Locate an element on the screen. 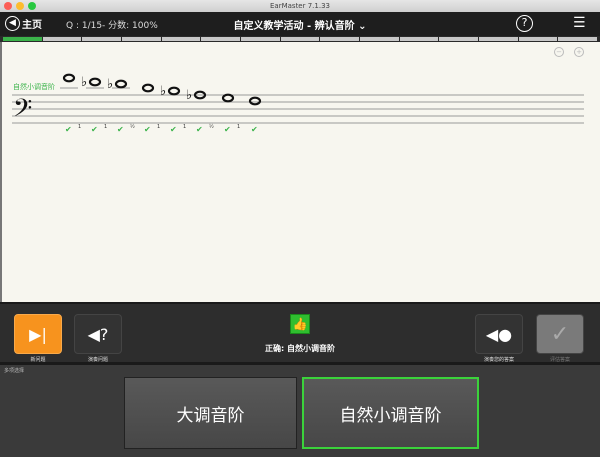  new-question-label: 新问题 is located at coordinates (38, 360).